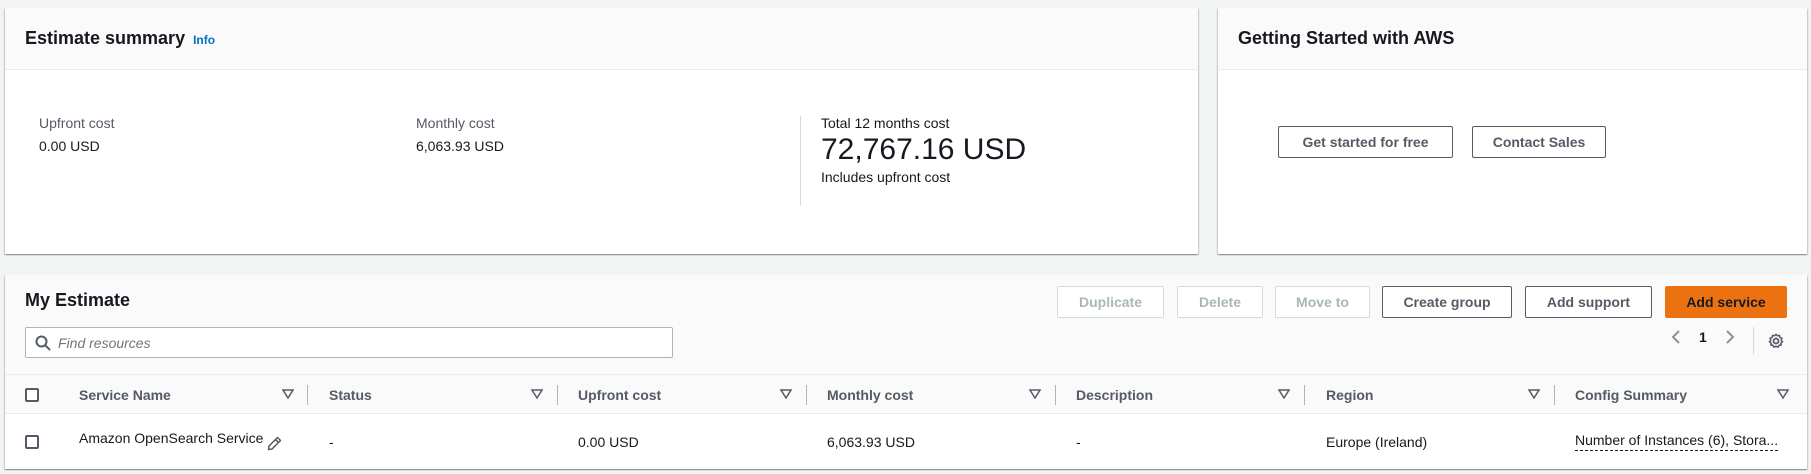 The image size is (1811, 474). Describe the element at coordinates (1753, 341) in the screenshot. I see `pager-divider` at that location.